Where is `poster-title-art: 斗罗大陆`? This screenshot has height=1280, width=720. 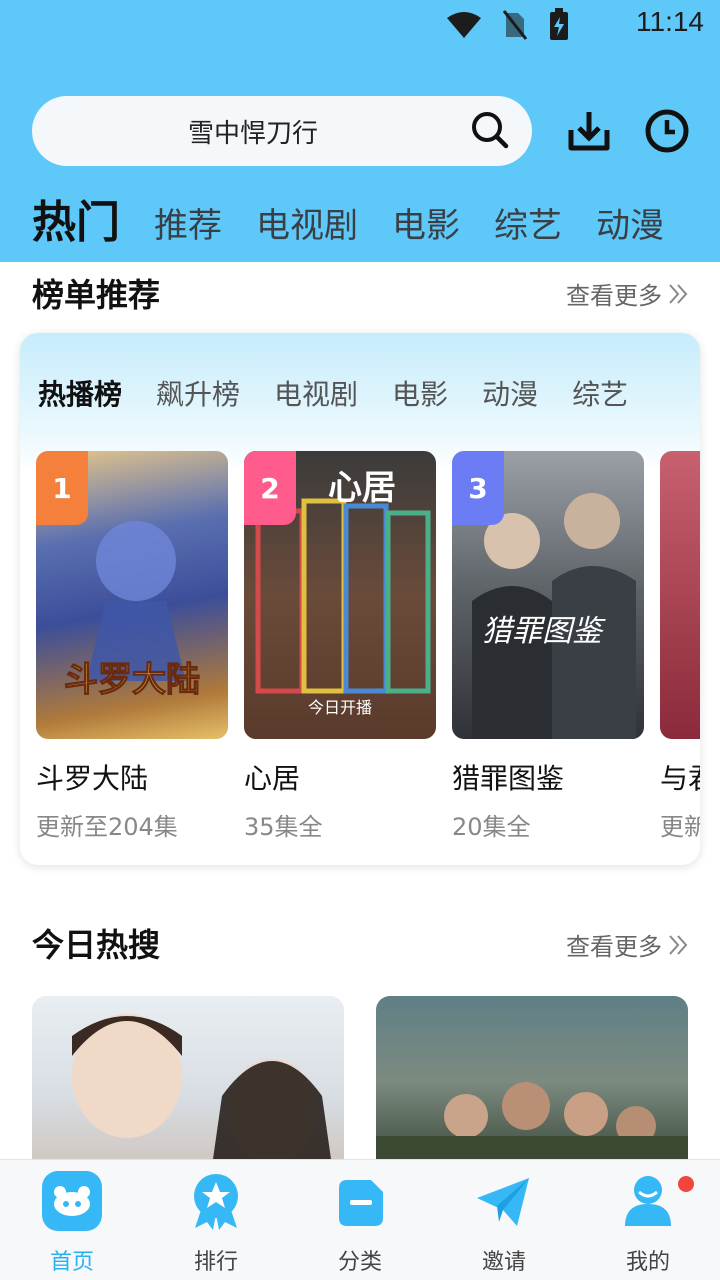
poster-title-art: 斗罗大陆 is located at coordinates (132, 680).